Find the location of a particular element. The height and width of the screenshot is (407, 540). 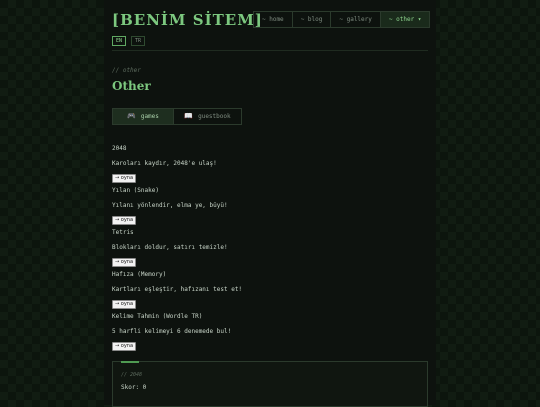

lang-tr-button: TR is located at coordinates (138, 41).